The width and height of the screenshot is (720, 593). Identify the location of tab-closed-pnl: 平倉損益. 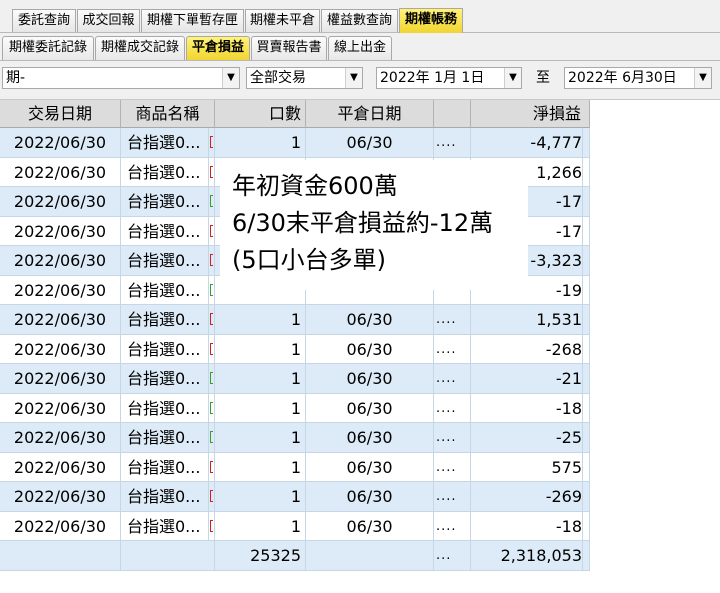
(218, 48).